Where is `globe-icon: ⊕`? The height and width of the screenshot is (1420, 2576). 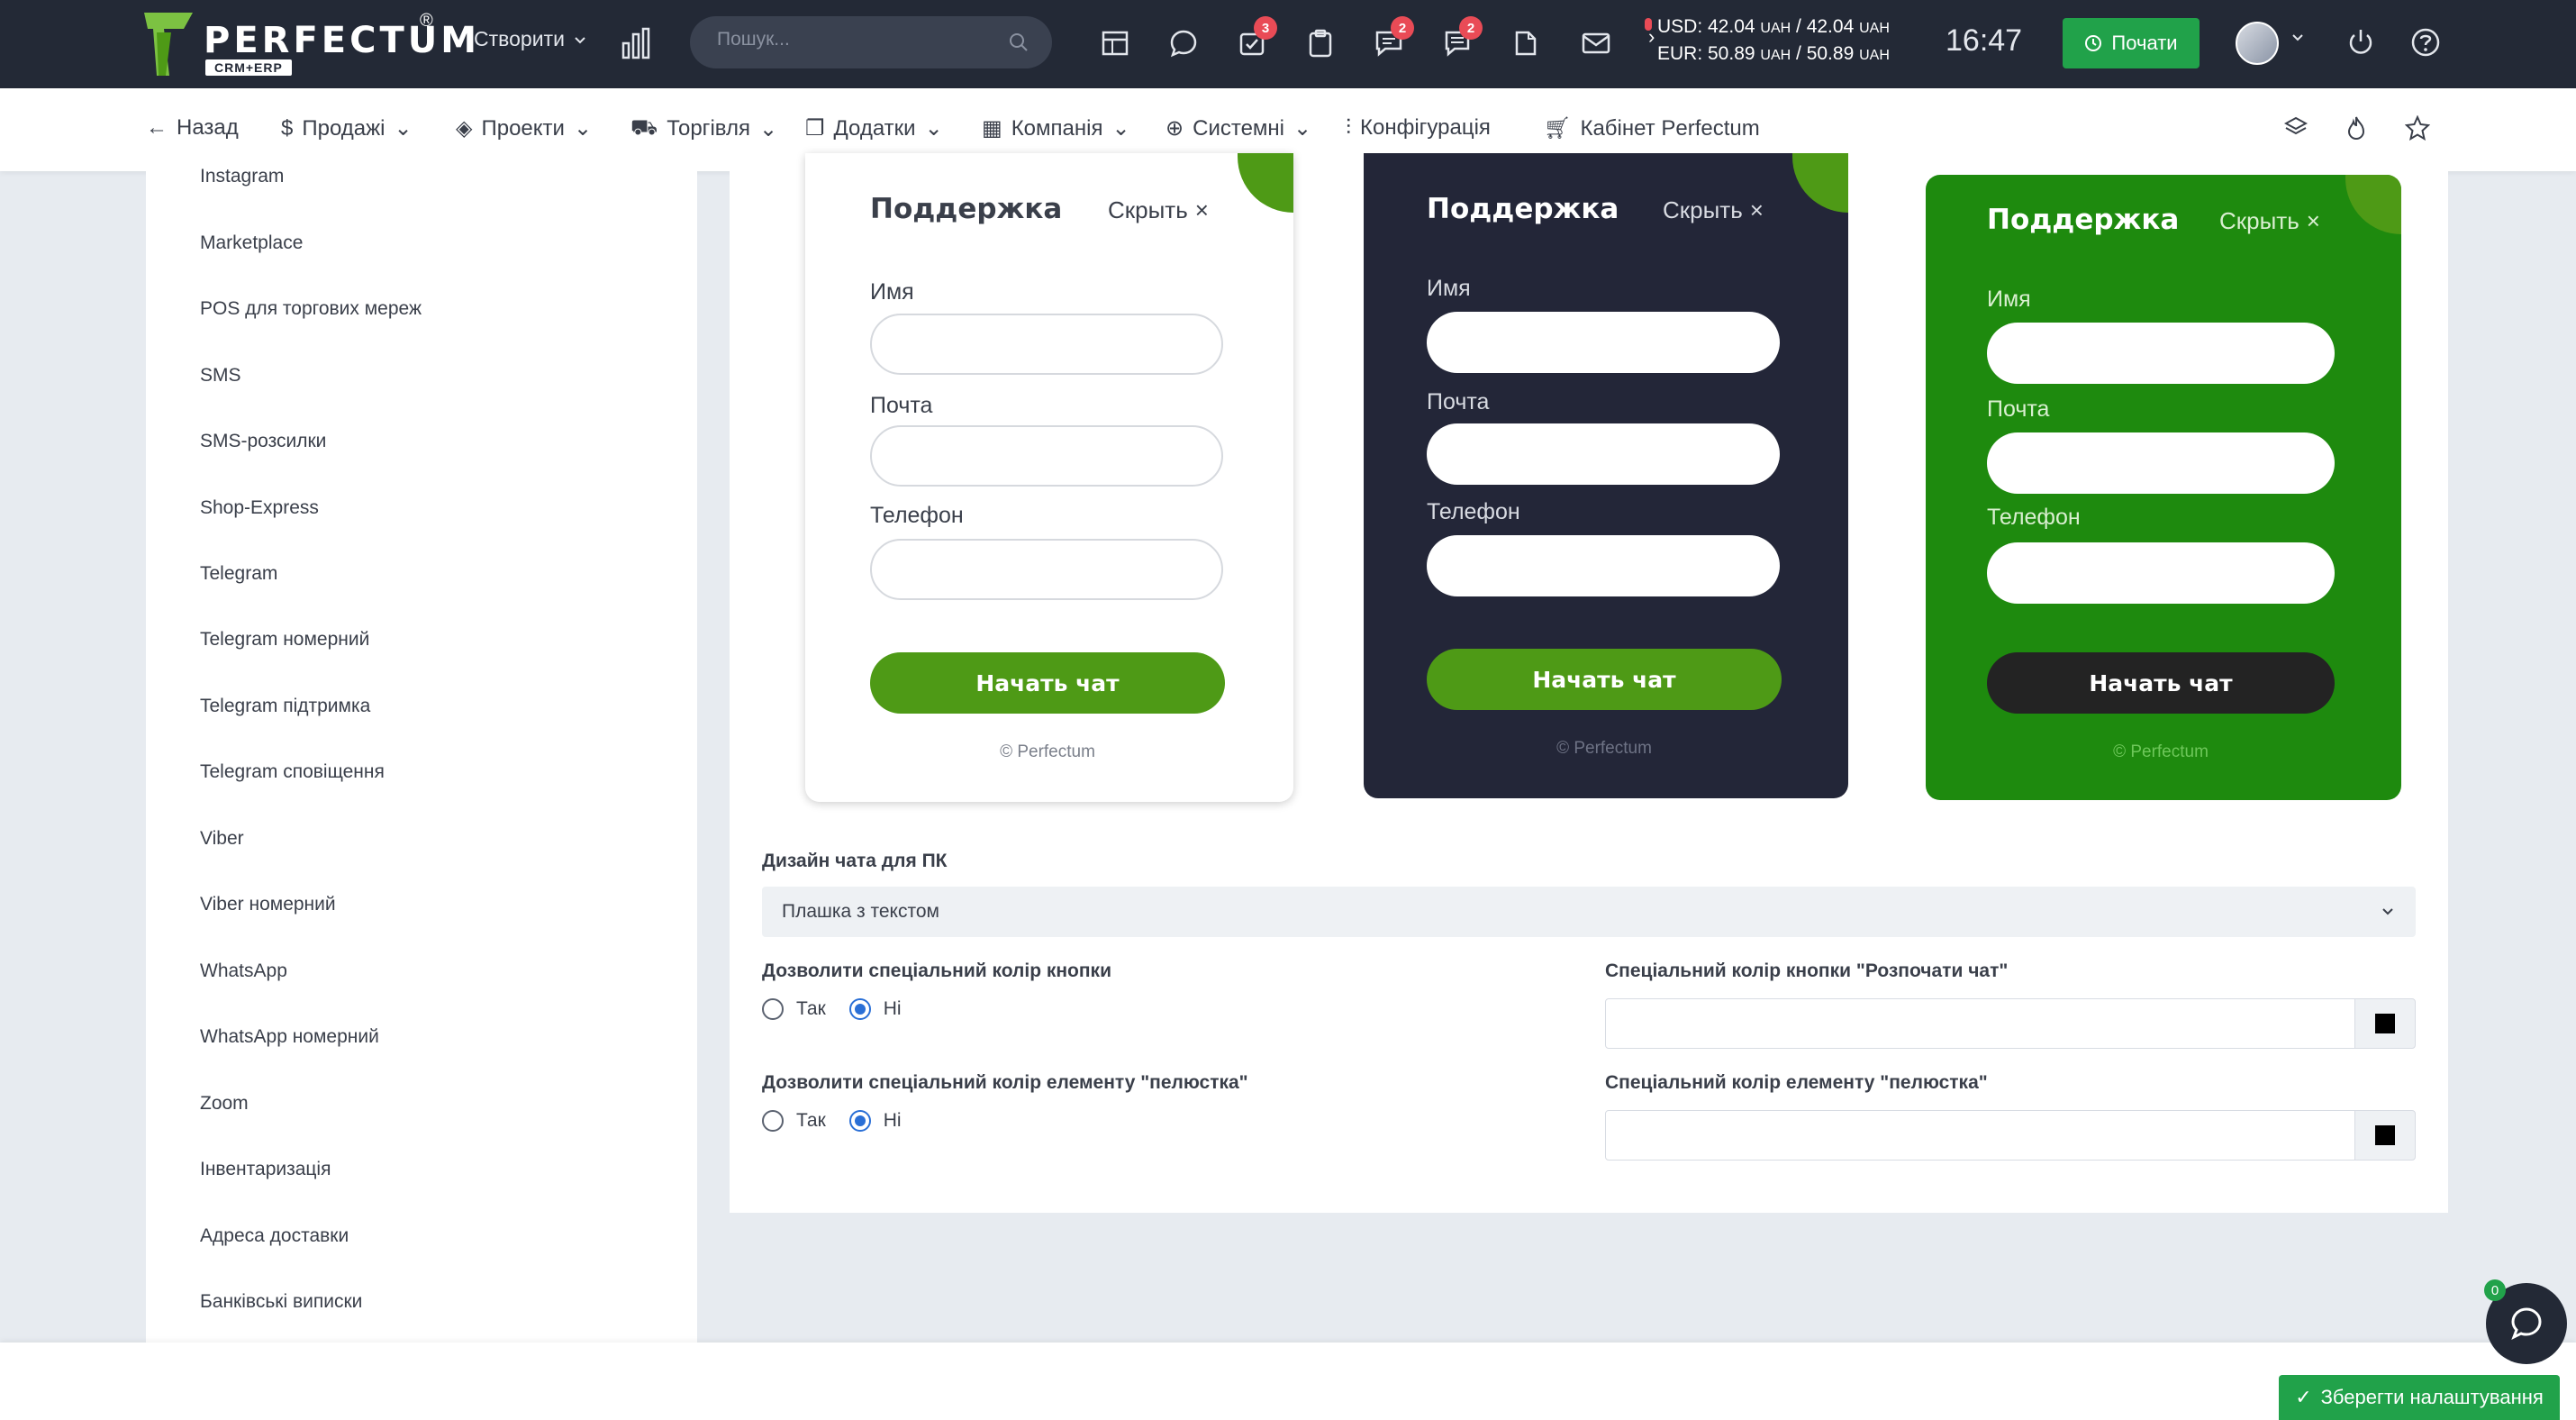
globe-icon: ⊕ is located at coordinates (1175, 128).